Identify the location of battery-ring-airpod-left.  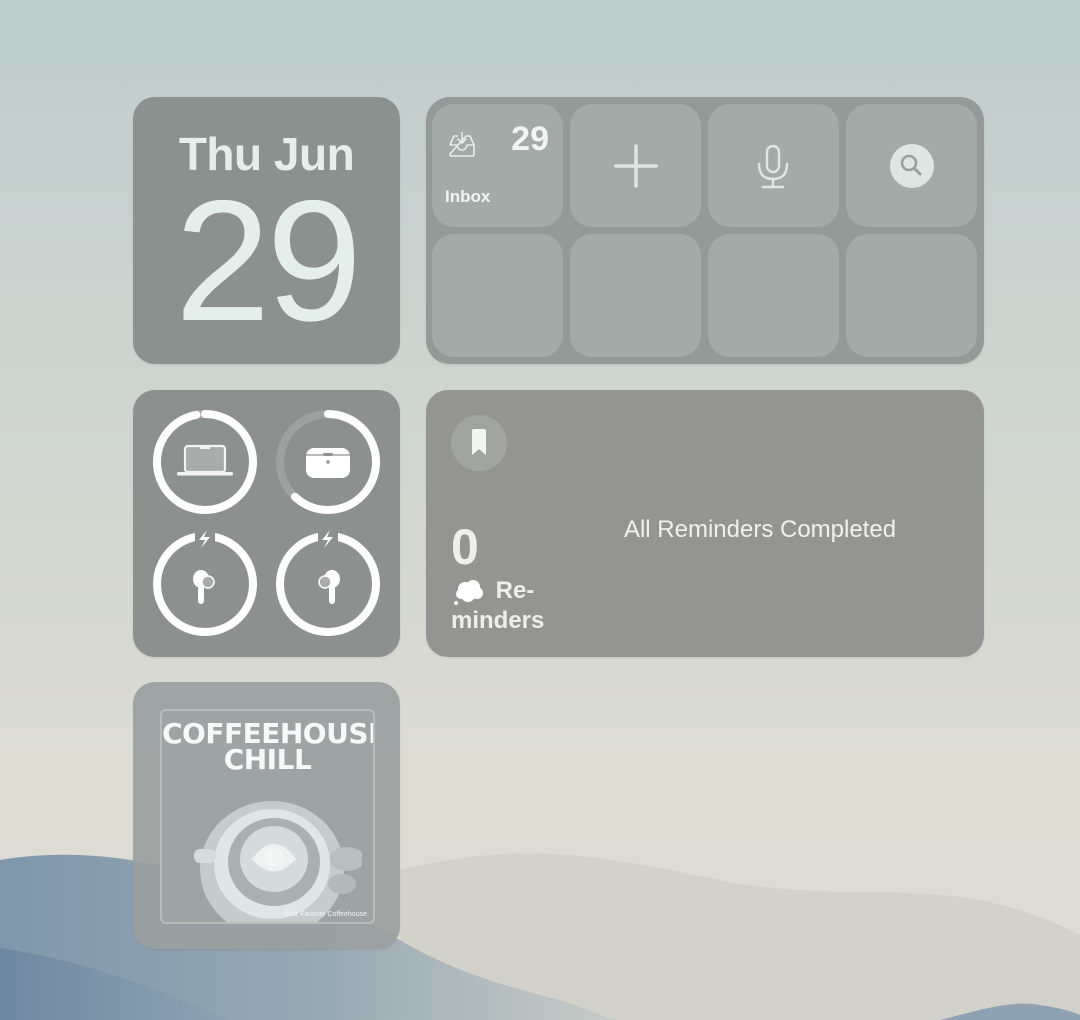
(205, 583).